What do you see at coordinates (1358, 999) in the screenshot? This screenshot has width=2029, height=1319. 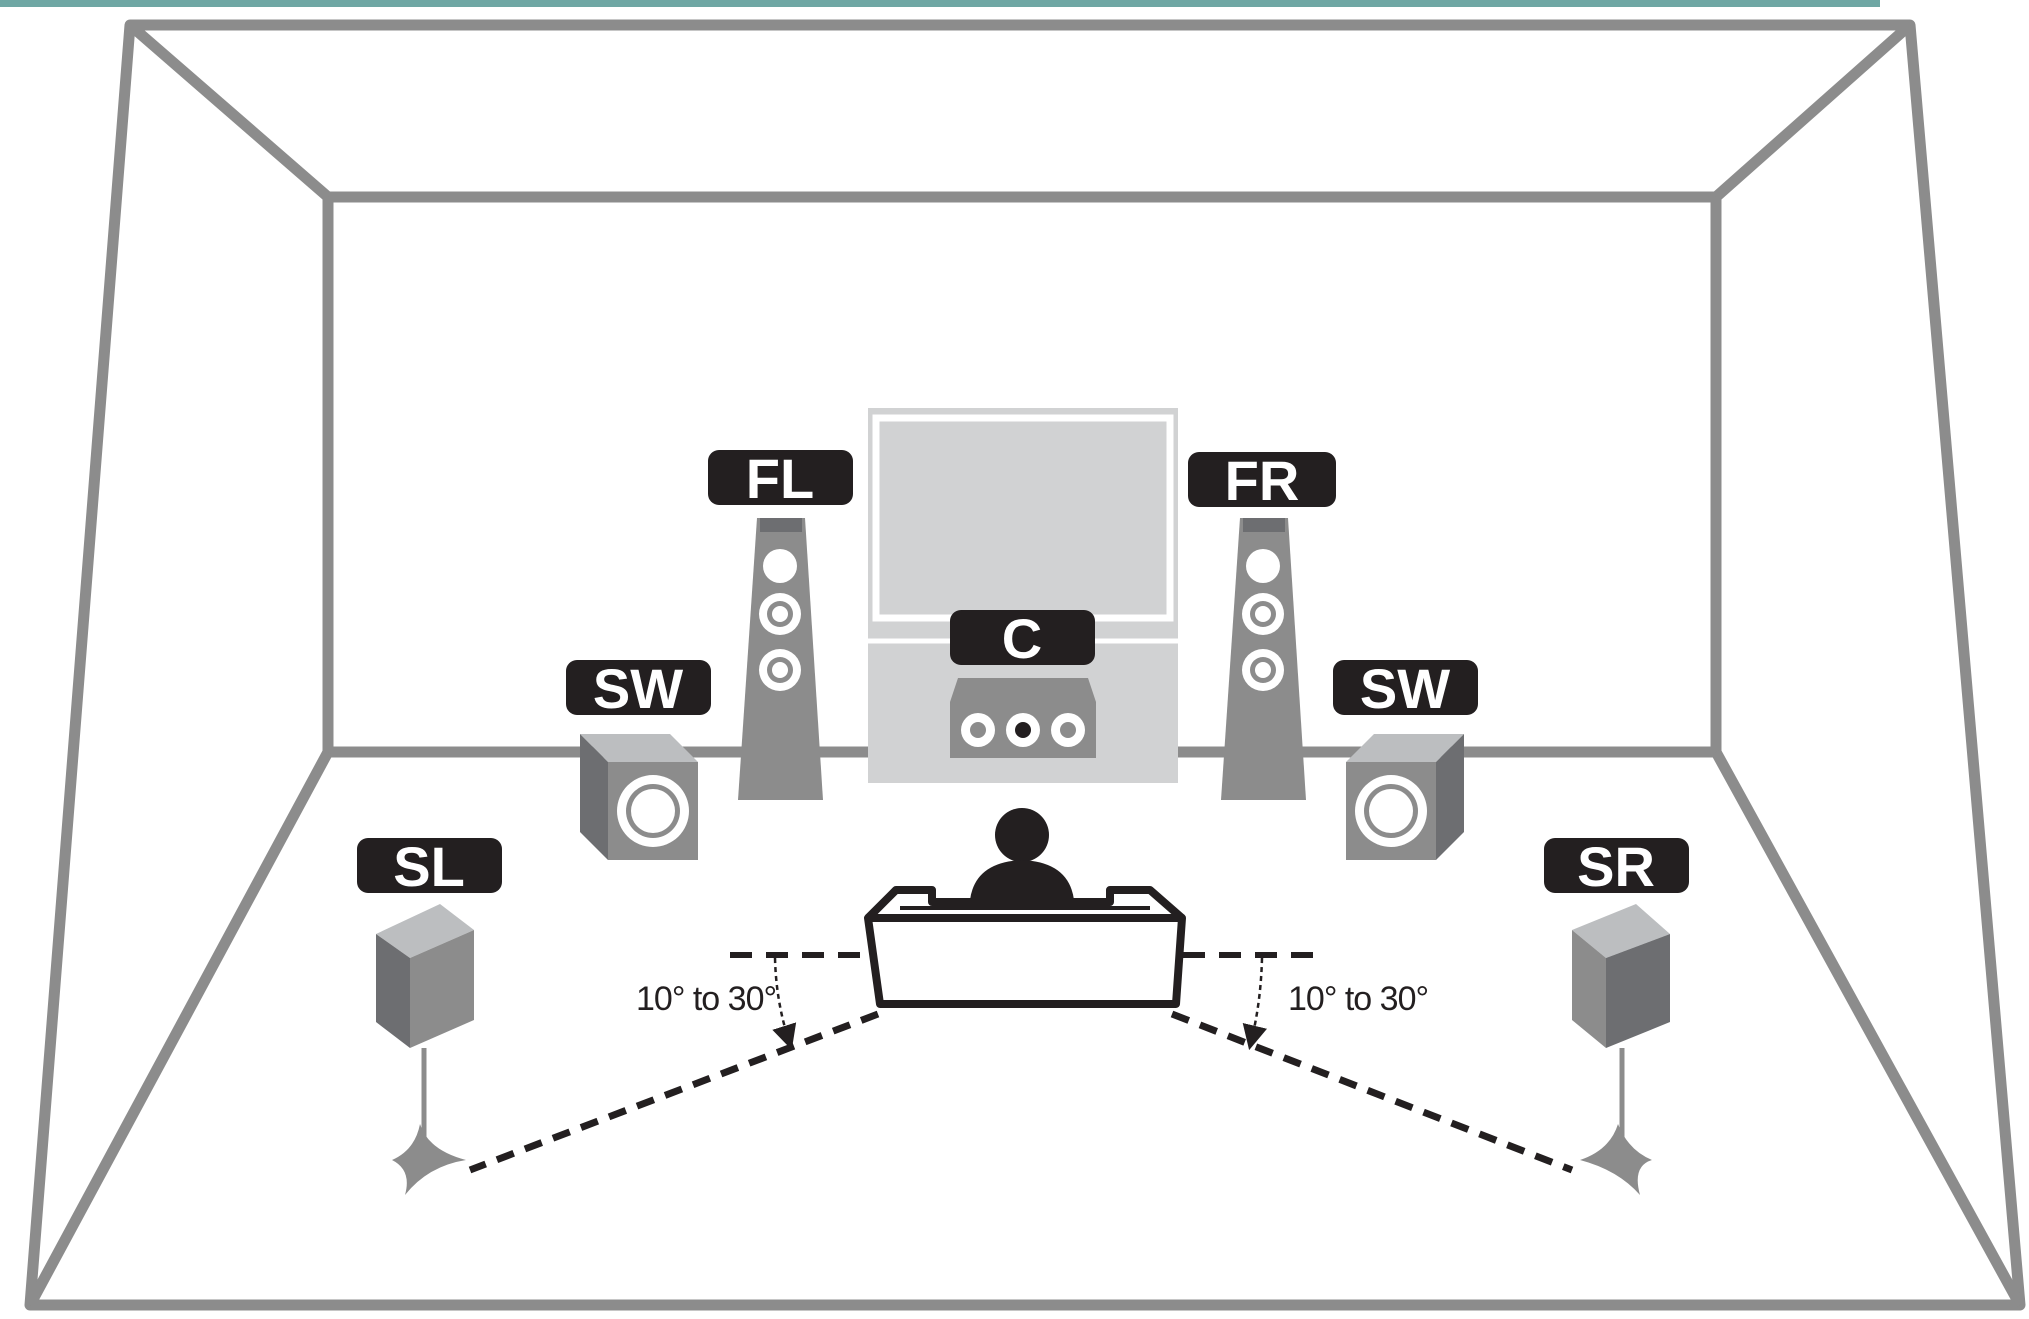 I see `angle-label-right: 10° to 30°` at bounding box center [1358, 999].